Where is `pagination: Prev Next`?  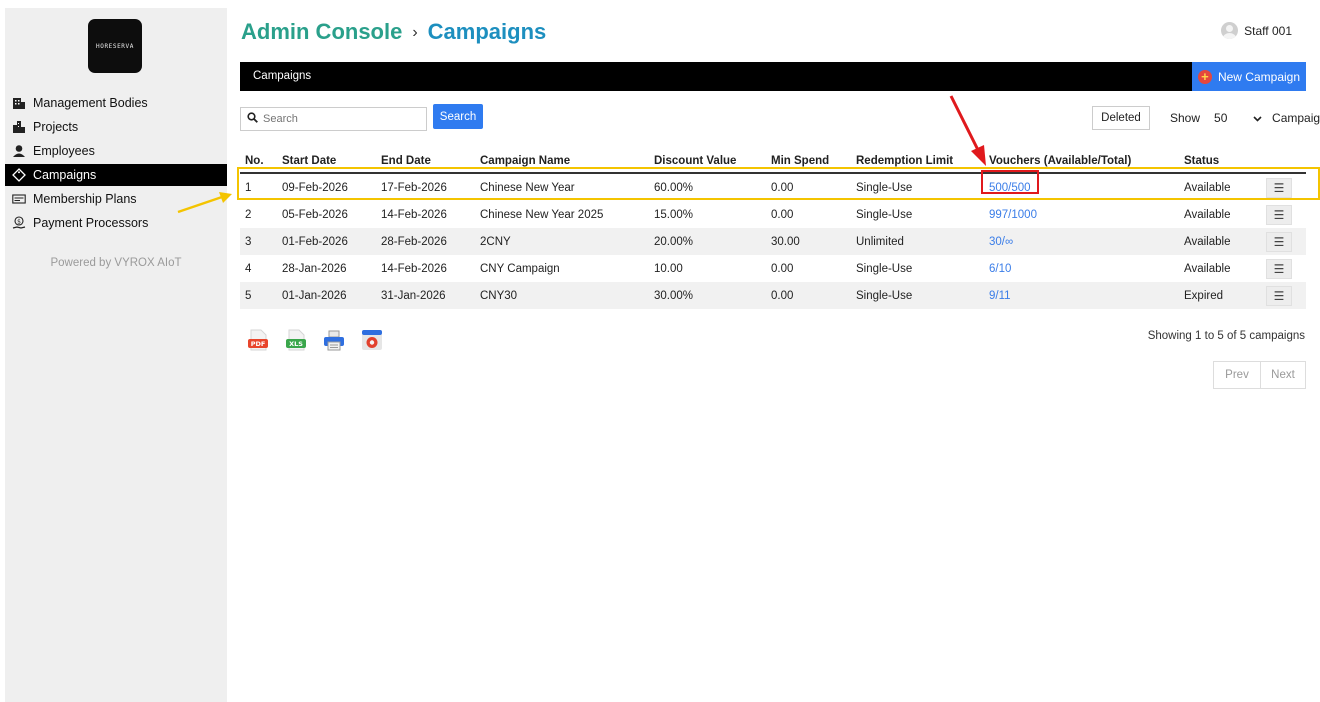
pagination: Prev Next is located at coordinates (1259, 375).